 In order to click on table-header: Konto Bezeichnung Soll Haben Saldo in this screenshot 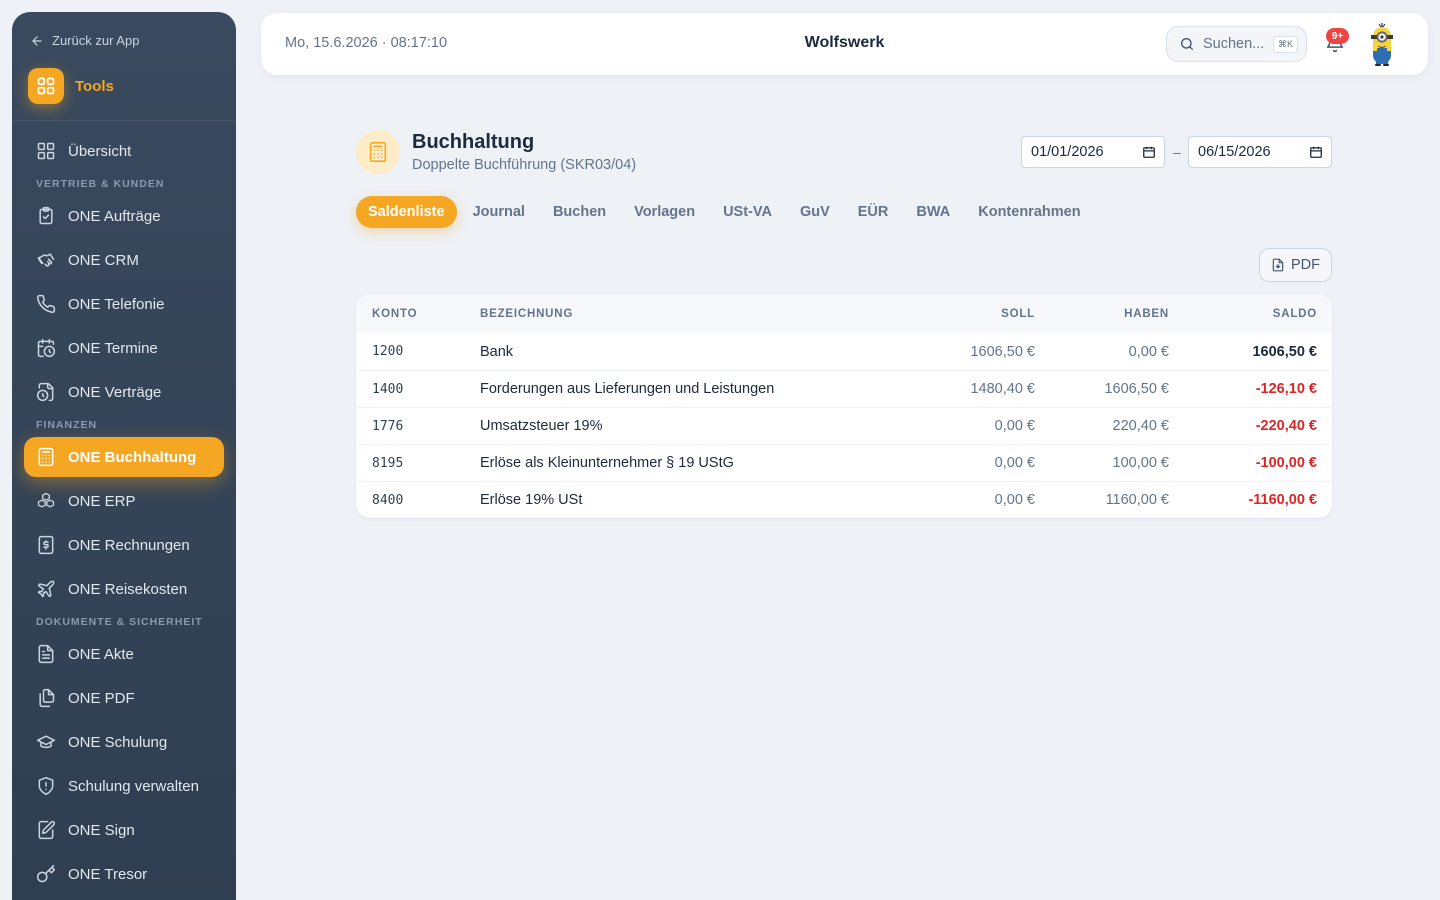, I will do `click(844, 313)`.